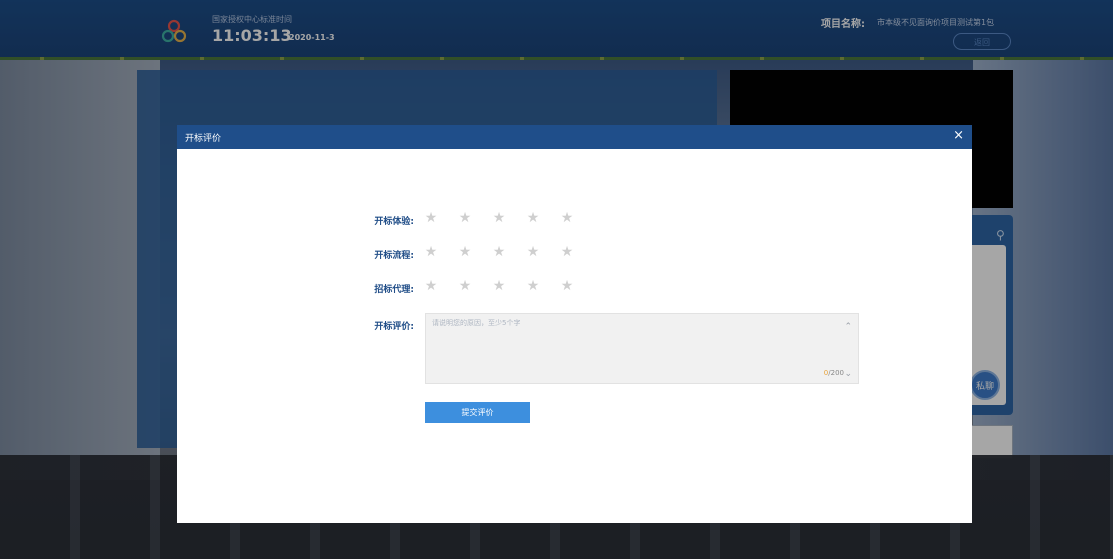  I want to click on scroll-up-icon: ⌃, so click(848, 327).